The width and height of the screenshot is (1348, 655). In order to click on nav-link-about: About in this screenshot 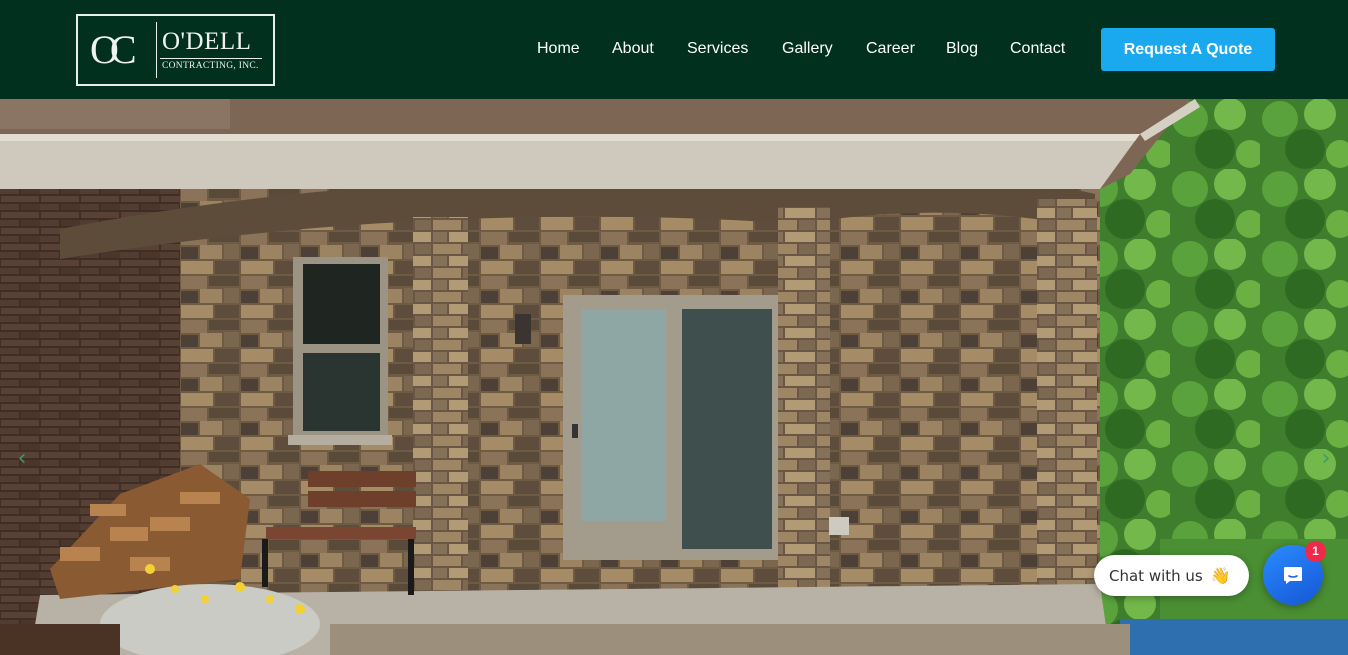, I will do `click(633, 49)`.